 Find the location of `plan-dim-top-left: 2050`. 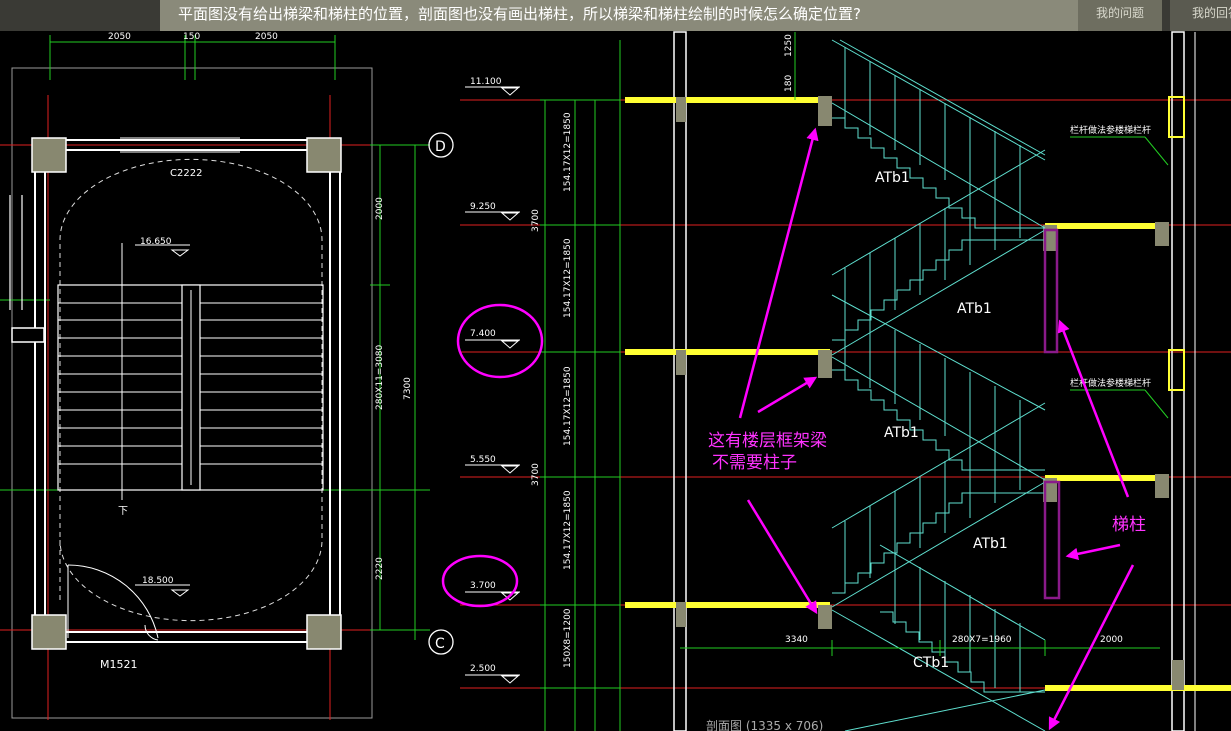

plan-dim-top-left: 2050 is located at coordinates (119, 37).